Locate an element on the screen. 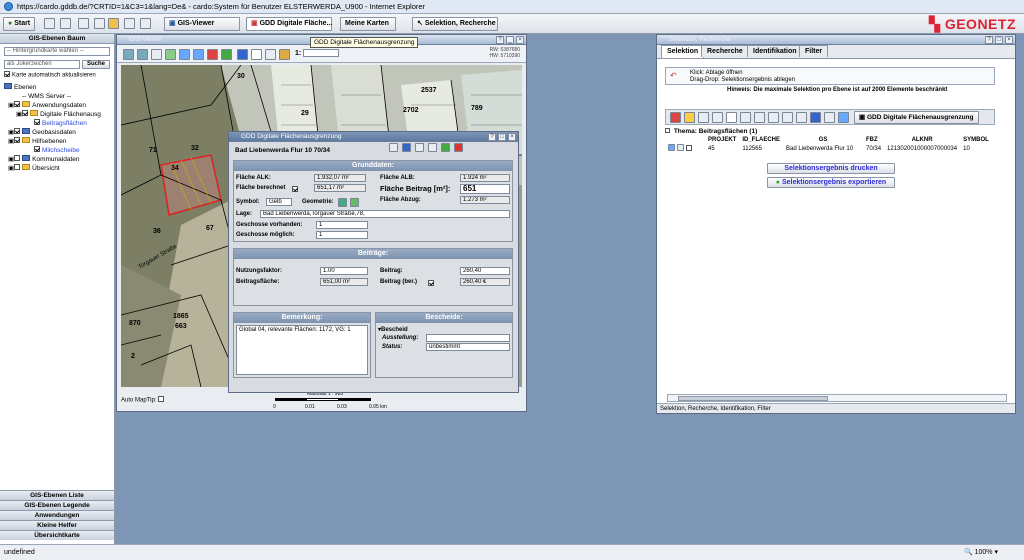 The width and height of the screenshot is (1024, 560). accordion-gis-ebenen-legende: GIS-Ebenen Legende is located at coordinates (57, 505).